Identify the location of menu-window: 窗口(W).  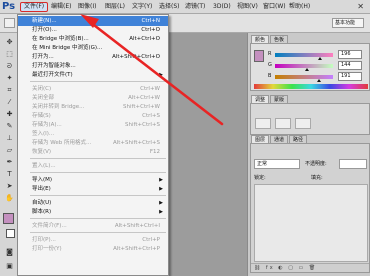
(274, 7).